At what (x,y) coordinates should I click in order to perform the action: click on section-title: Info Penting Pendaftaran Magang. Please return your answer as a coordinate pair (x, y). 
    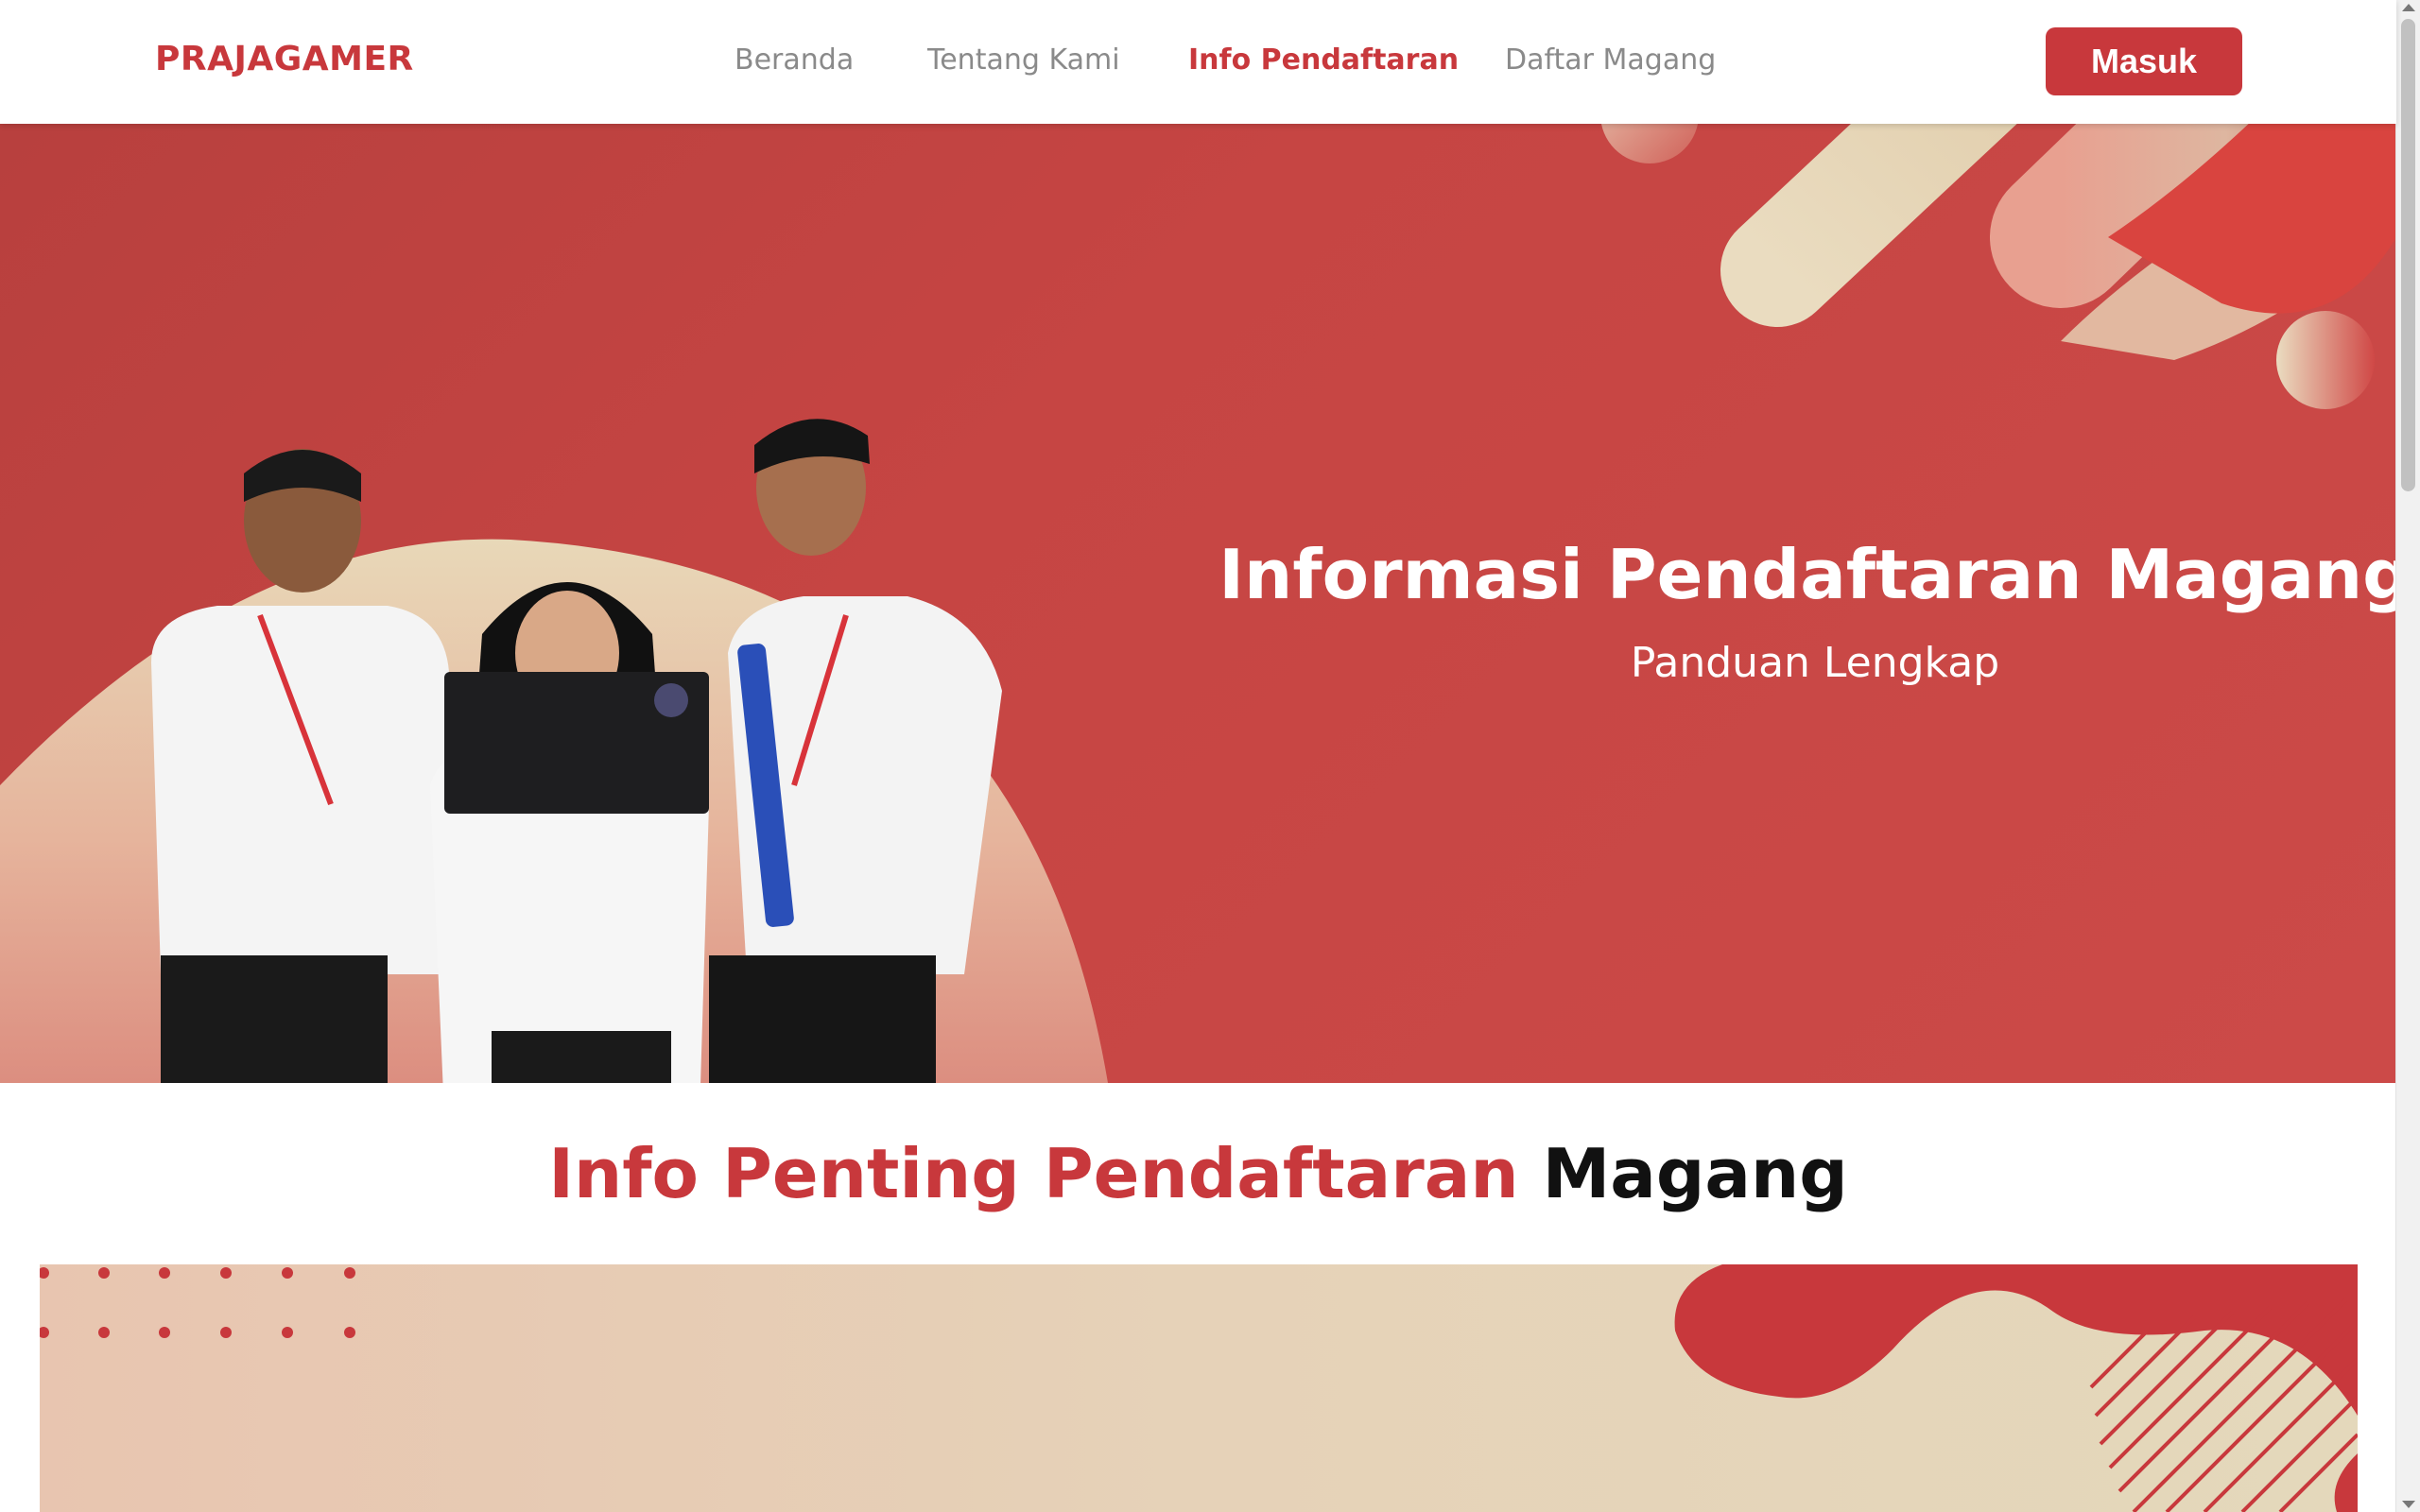
    Looking at the image, I should click on (1198, 1173).